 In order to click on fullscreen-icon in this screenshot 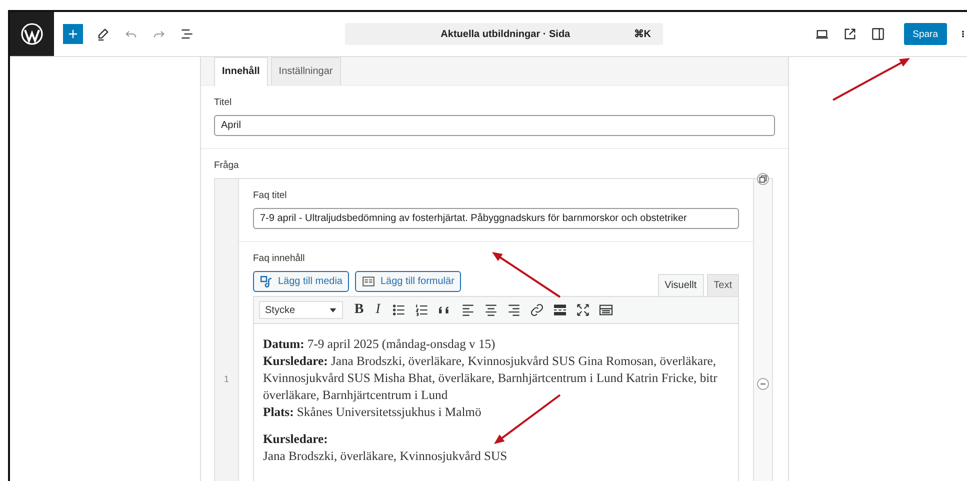, I will do `click(583, 310)`.